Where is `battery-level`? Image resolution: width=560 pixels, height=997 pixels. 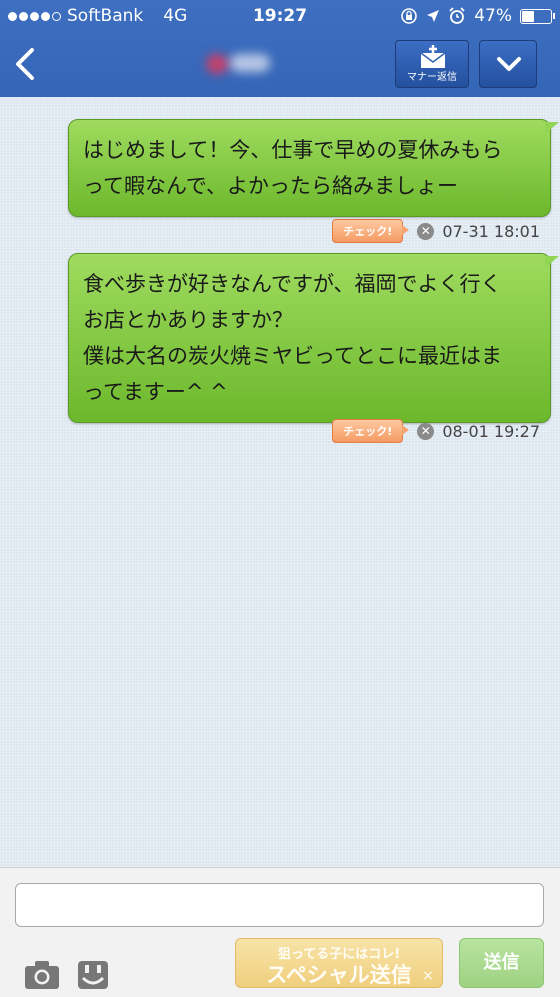
battery-level is located at coordinates (528, 16).